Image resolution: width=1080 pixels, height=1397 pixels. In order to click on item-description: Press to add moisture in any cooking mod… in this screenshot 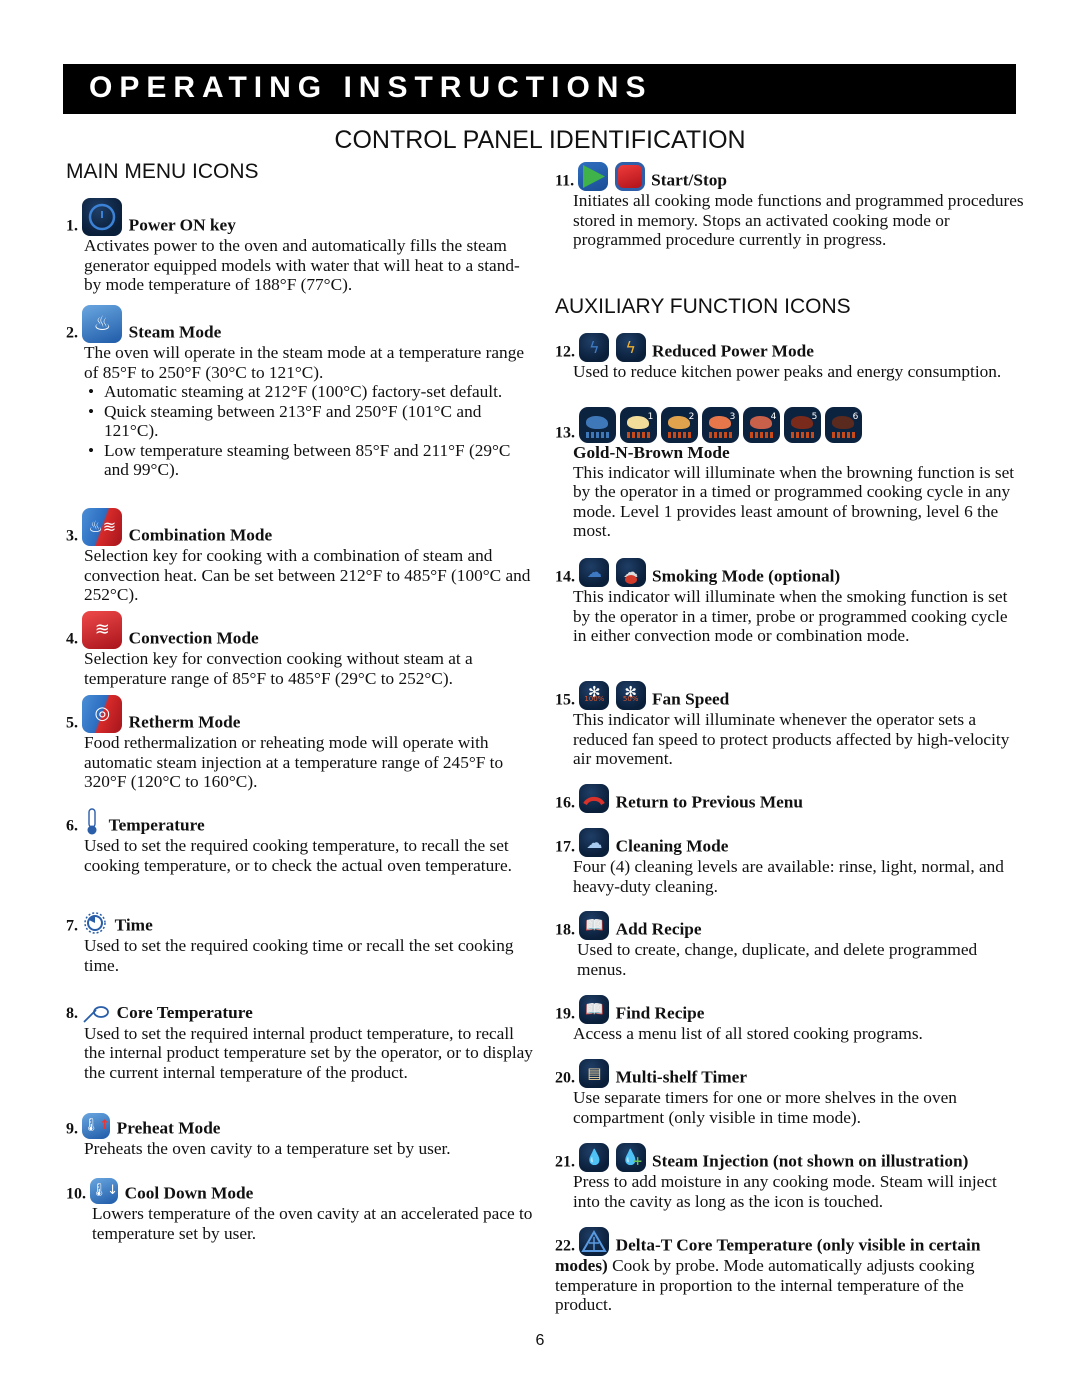, I will do `click(785, 1191)`.